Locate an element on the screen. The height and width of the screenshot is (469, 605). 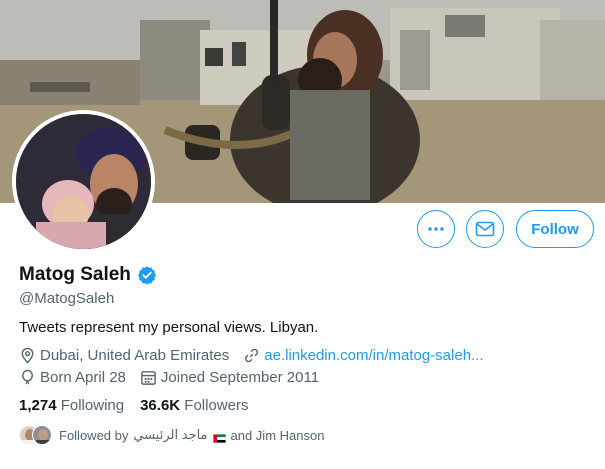
link-icon is located at coordinates (252, 355).